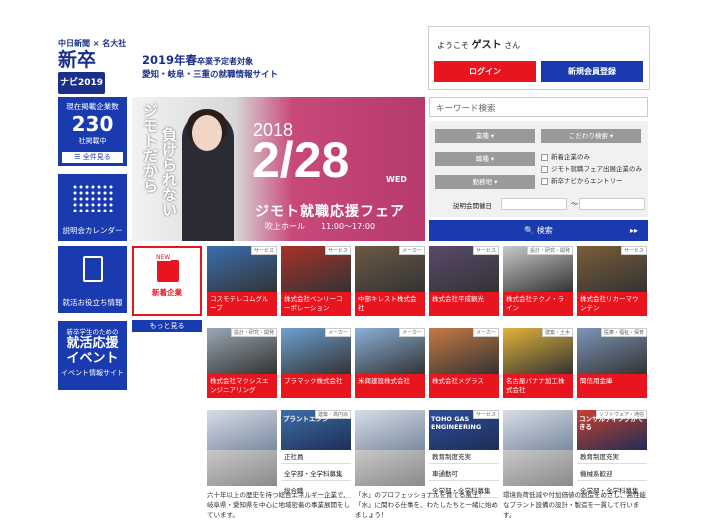 Image resolution: width=705 pixels, height=528 pixels. Describe the element at coordinates (538, 107) in the screenshot. I see `keyword-search-input: キーワード検索` at that location.